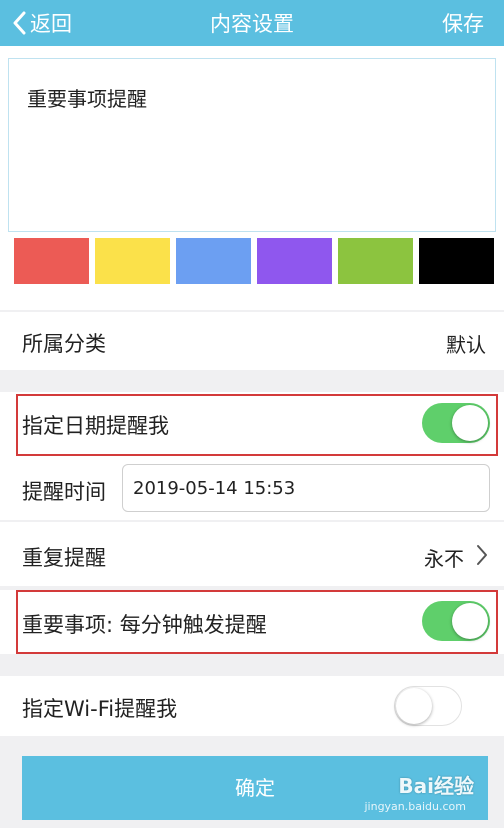 This screenshot has width=504, height=828. What do you see at coordinates (252, 554) in the screenshot?
I see `repeat-row: 重复提醒 永不` at bounding box center [252, 554].